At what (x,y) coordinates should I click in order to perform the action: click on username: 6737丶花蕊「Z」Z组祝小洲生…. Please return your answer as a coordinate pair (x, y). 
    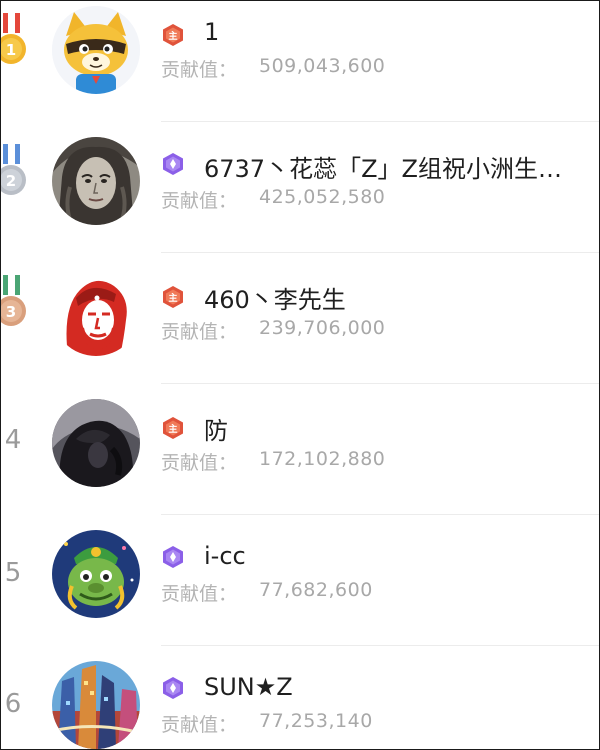
    Looking at the image, I should click on (383, 169).